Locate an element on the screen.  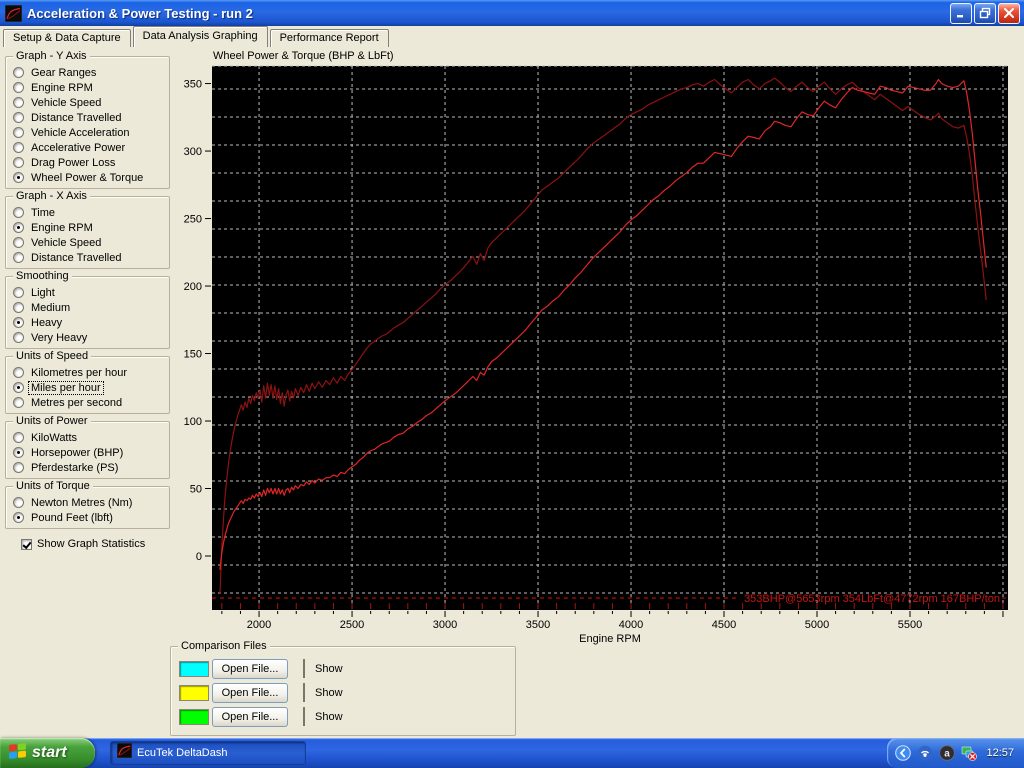
group-label: Units of Speed is located at coordinates (52, 356).